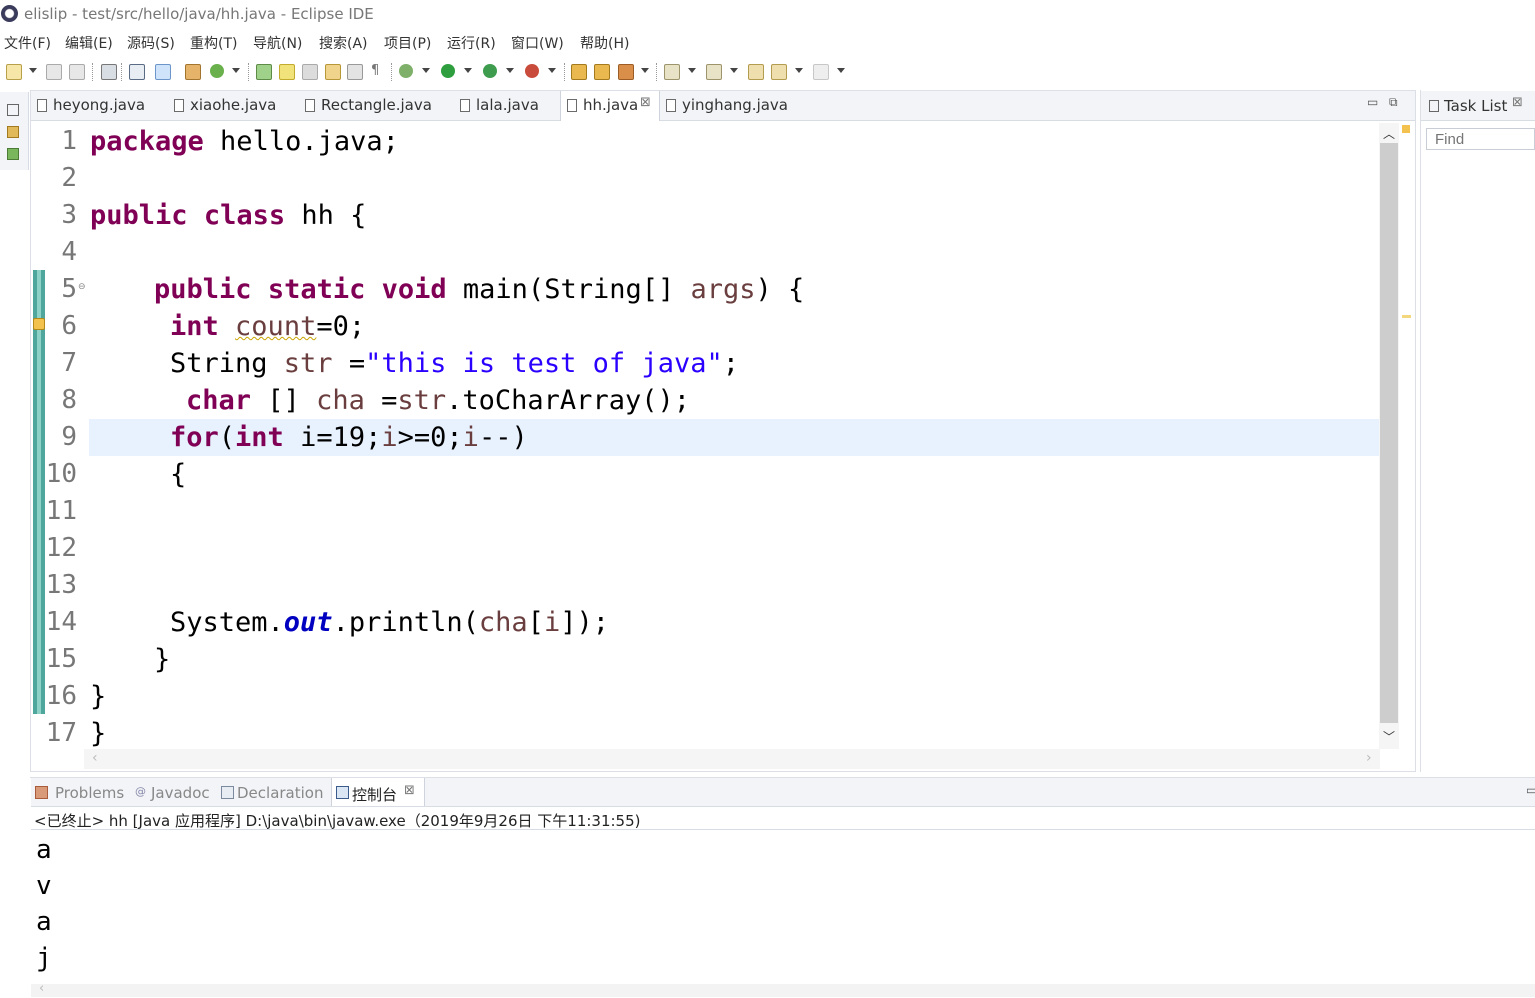  I want to click on open-type-icon, so click(333, 72).